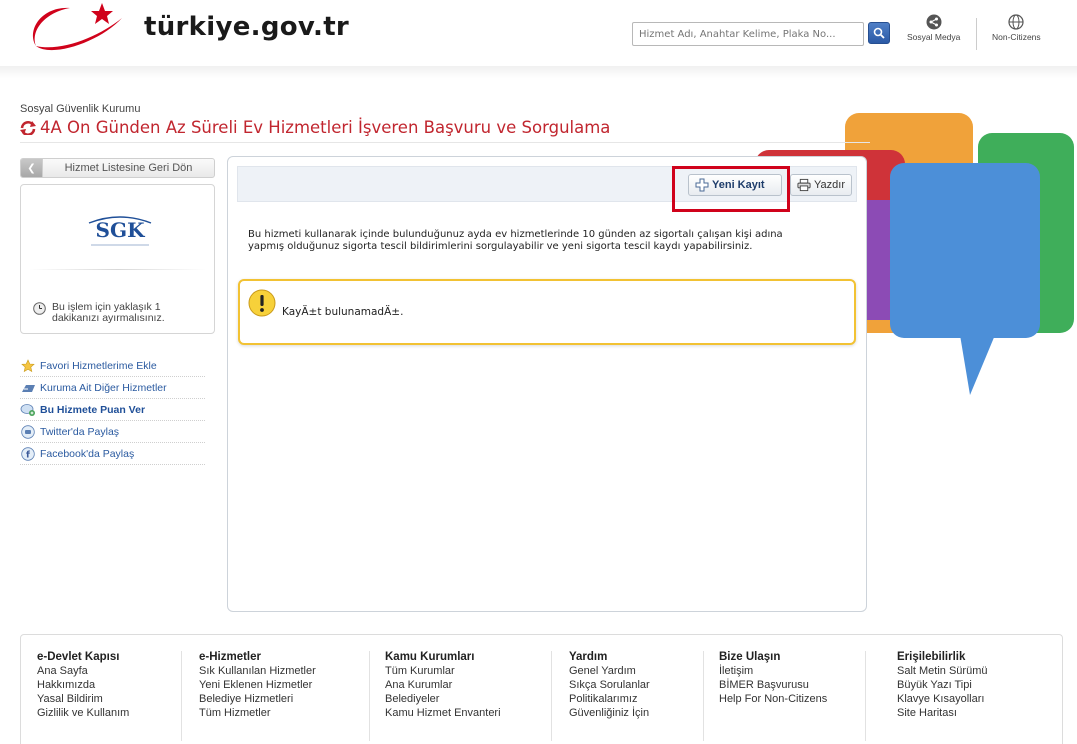 The width and height of the screenshot is (1077, 744). Describe the element at coordinates (108, 318) in the screenshot. I see `time-note-line2: dakikanızı ayırmalısınız.` at that location.